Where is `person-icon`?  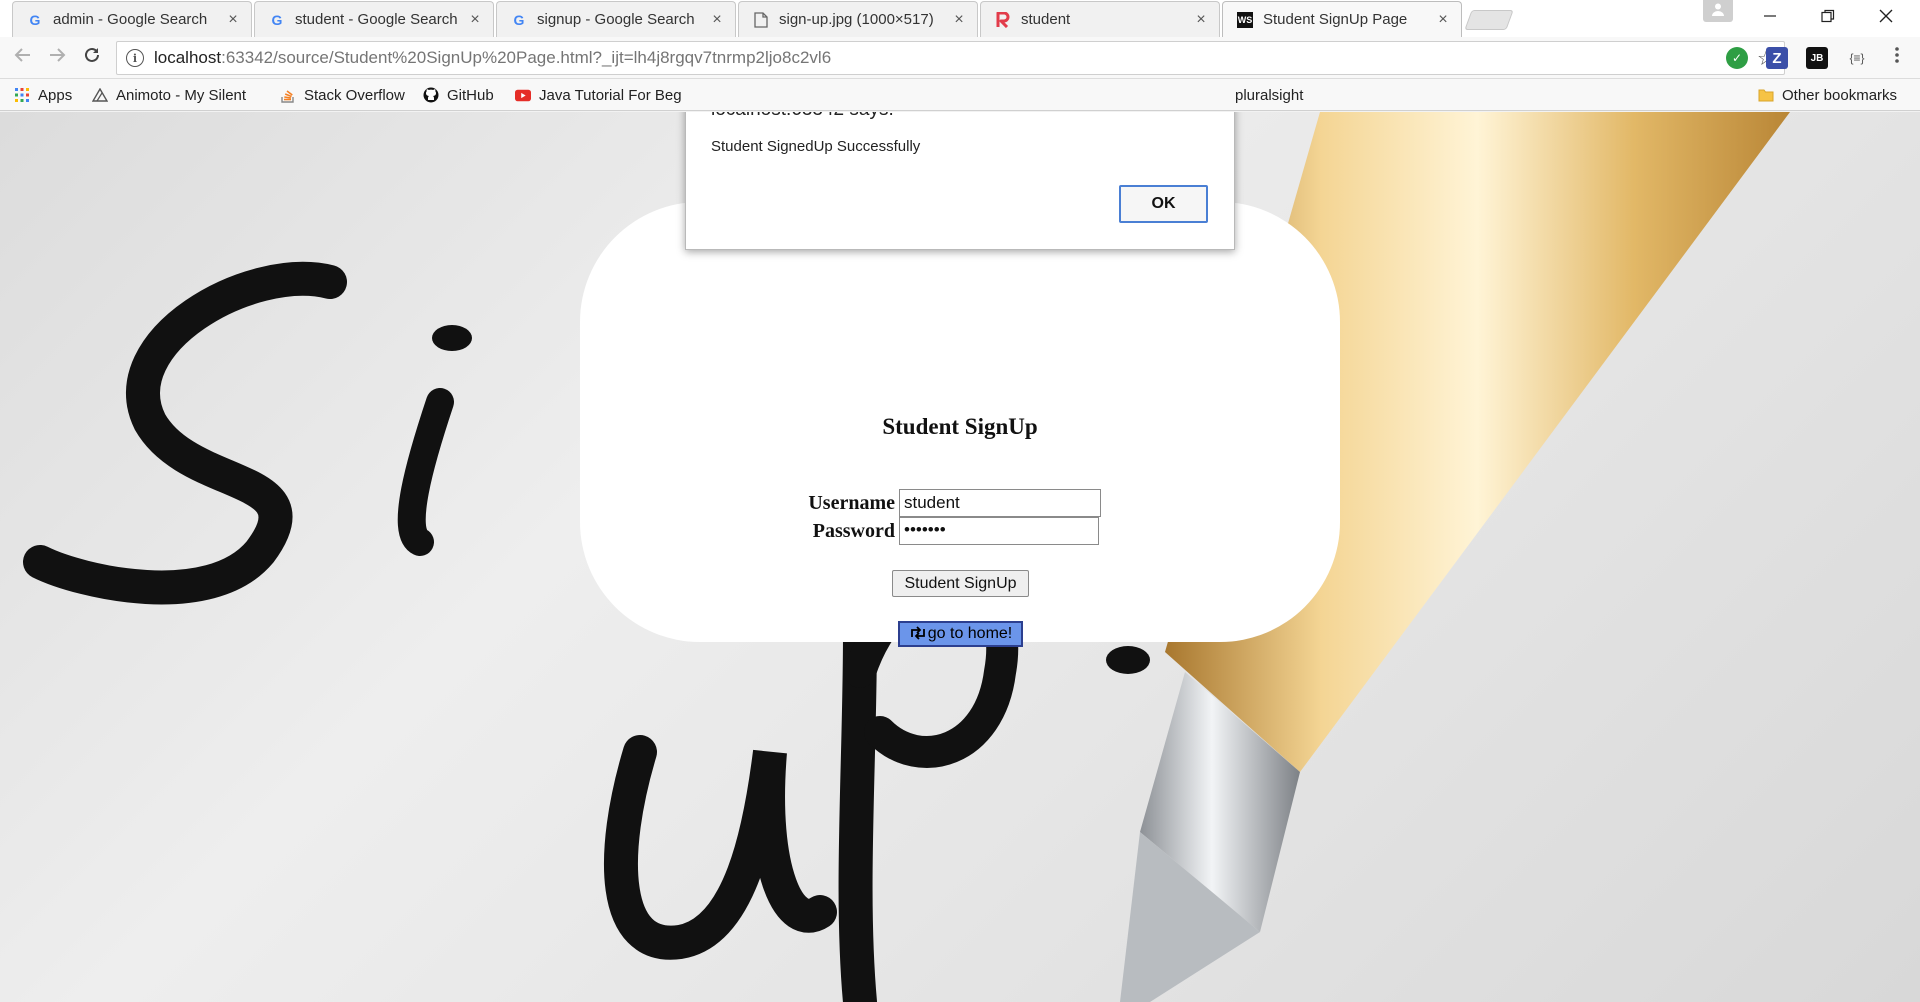
person-icon is located at coordinates (1718, 11).